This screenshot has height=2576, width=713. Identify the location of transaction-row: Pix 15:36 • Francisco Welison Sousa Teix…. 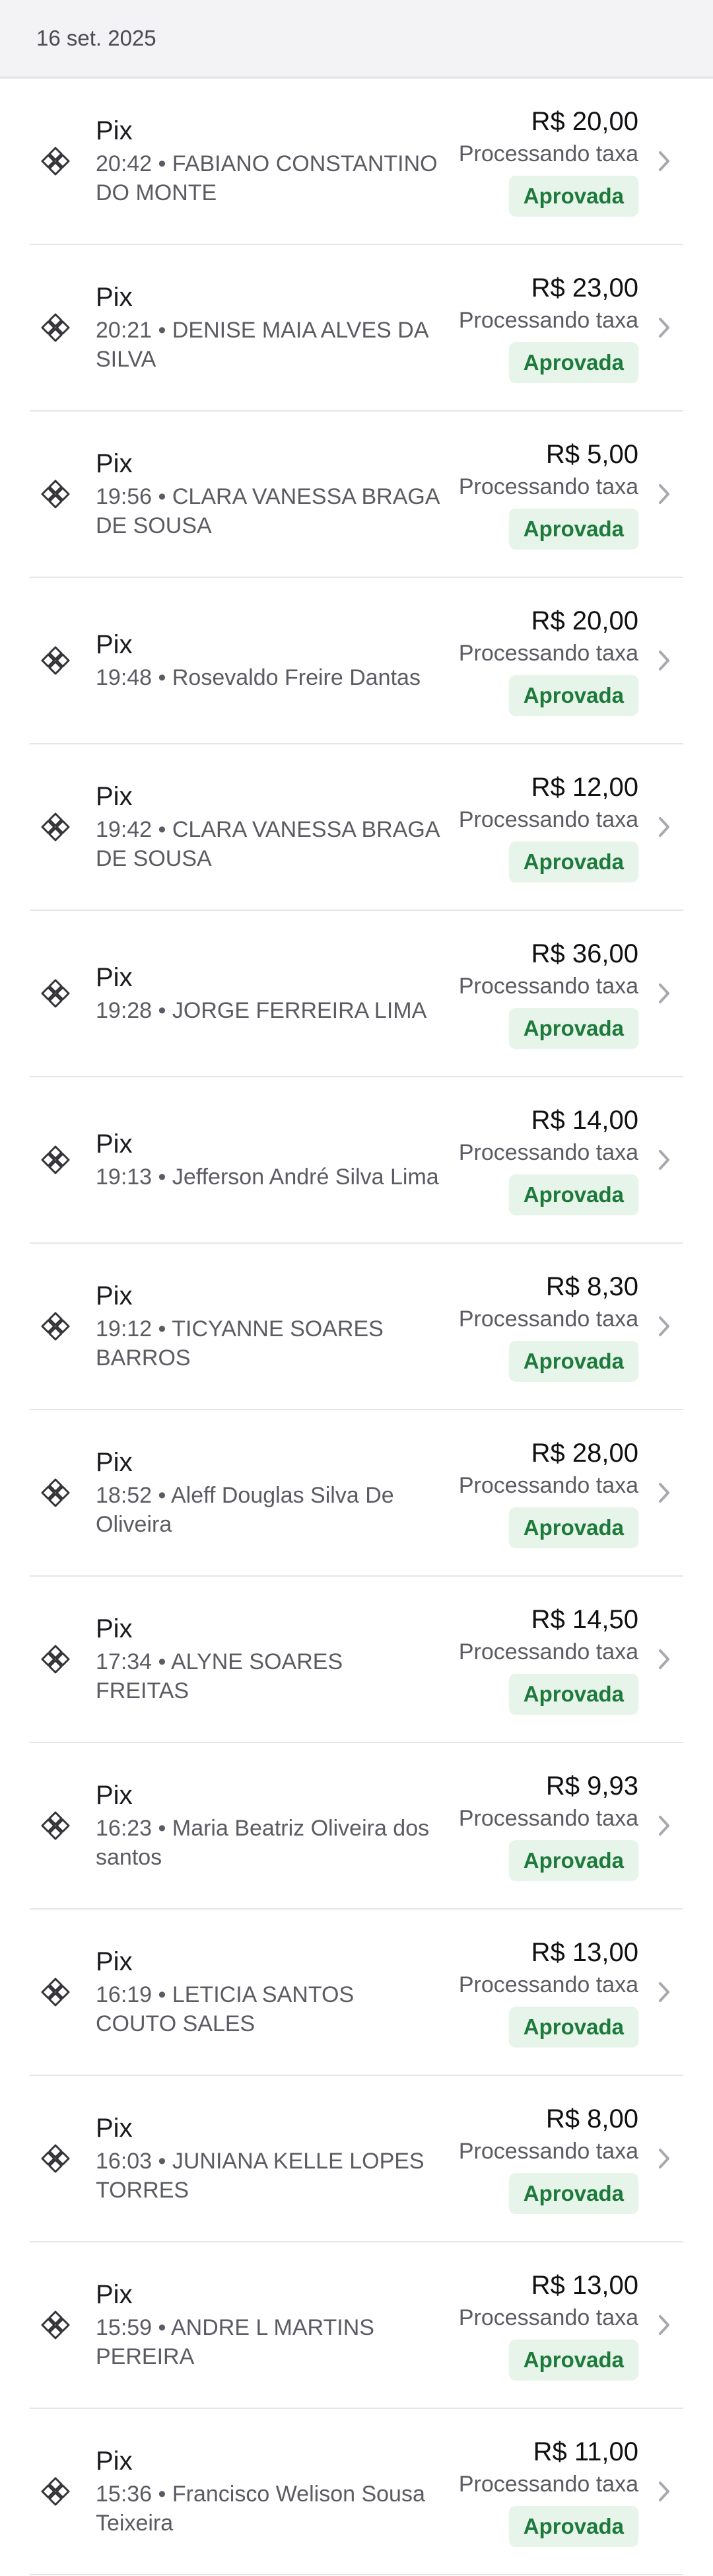
(356, 2492).